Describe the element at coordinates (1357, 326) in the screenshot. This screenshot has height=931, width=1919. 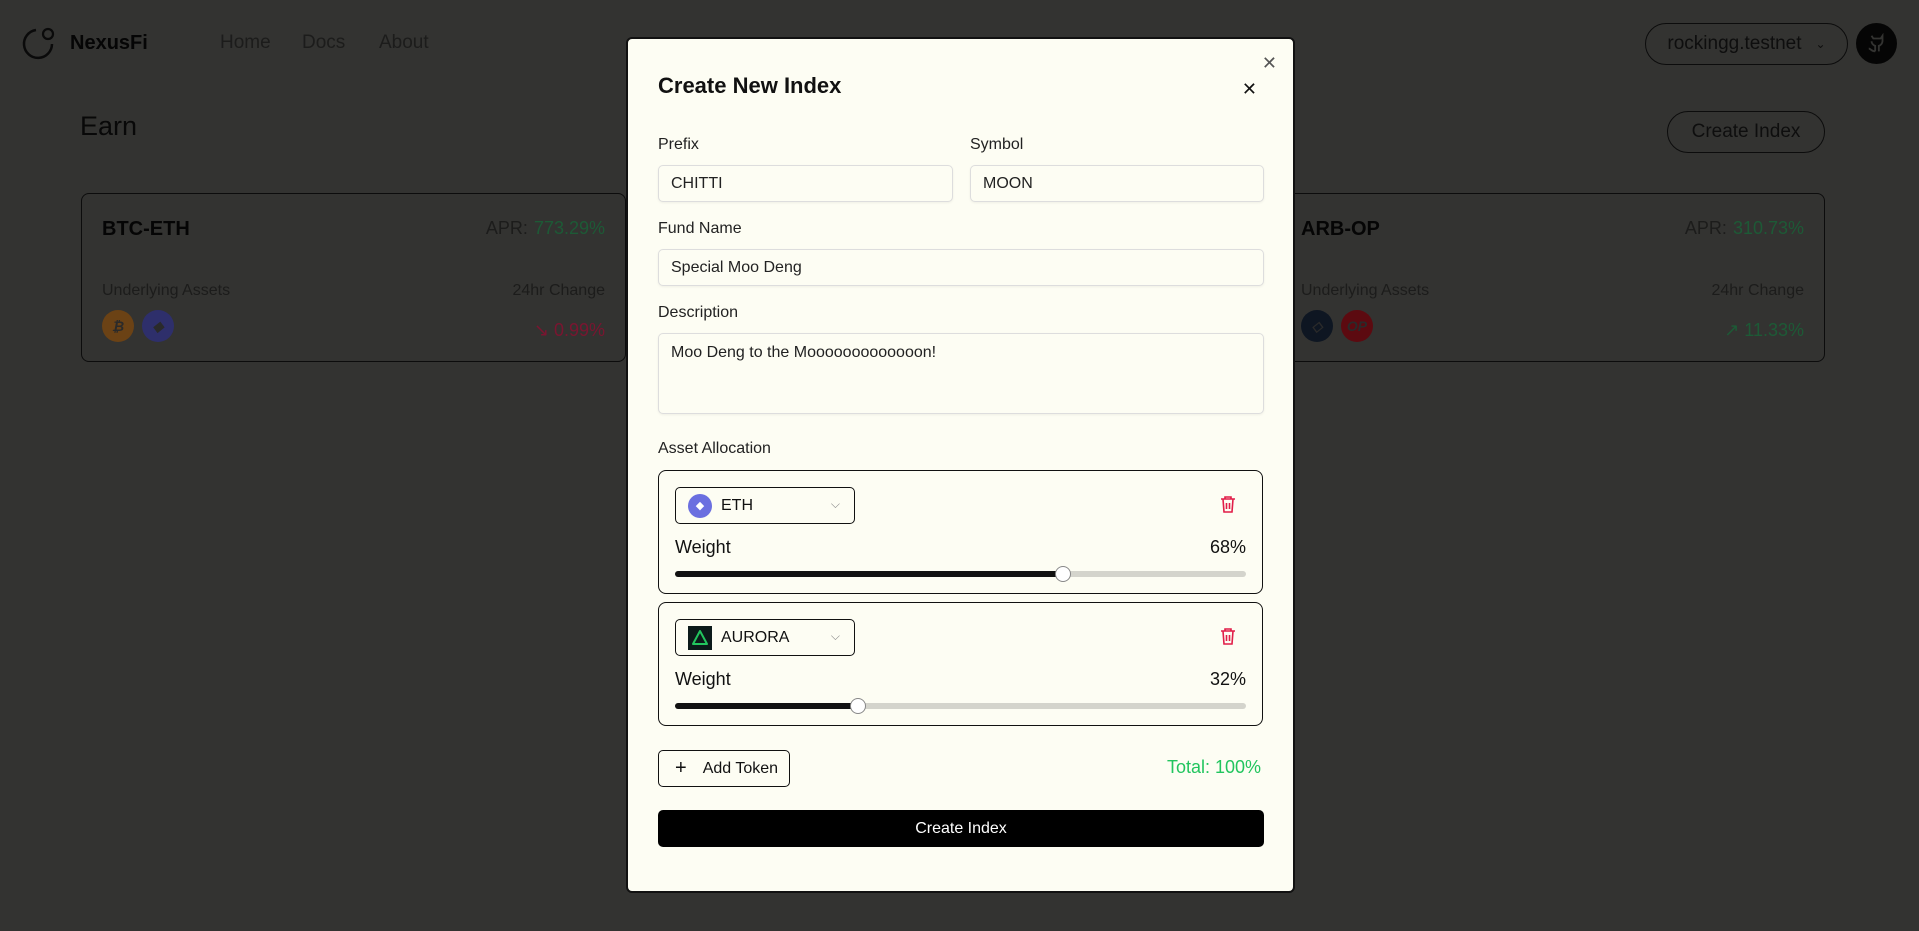
I see `op-icon: OP` at that location.